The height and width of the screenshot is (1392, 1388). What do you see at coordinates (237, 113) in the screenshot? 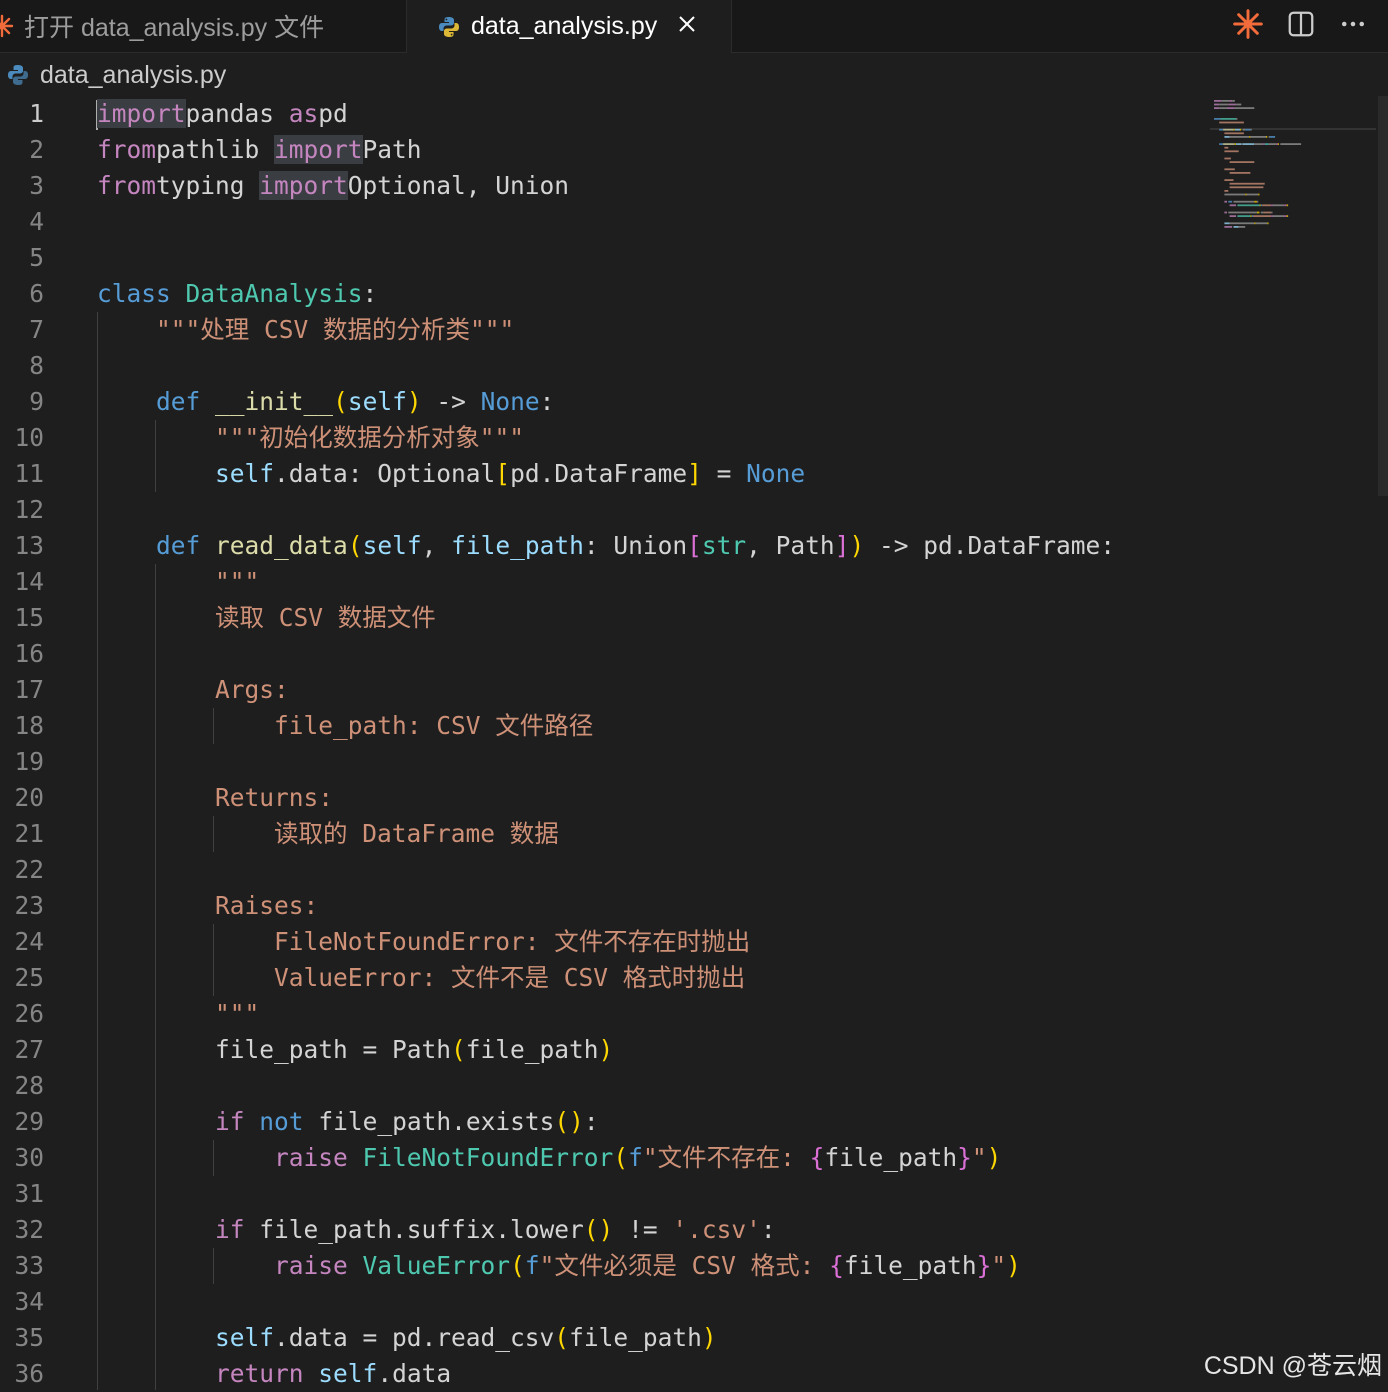
I see `code-token: pandas` at bounding box center [237, 113].